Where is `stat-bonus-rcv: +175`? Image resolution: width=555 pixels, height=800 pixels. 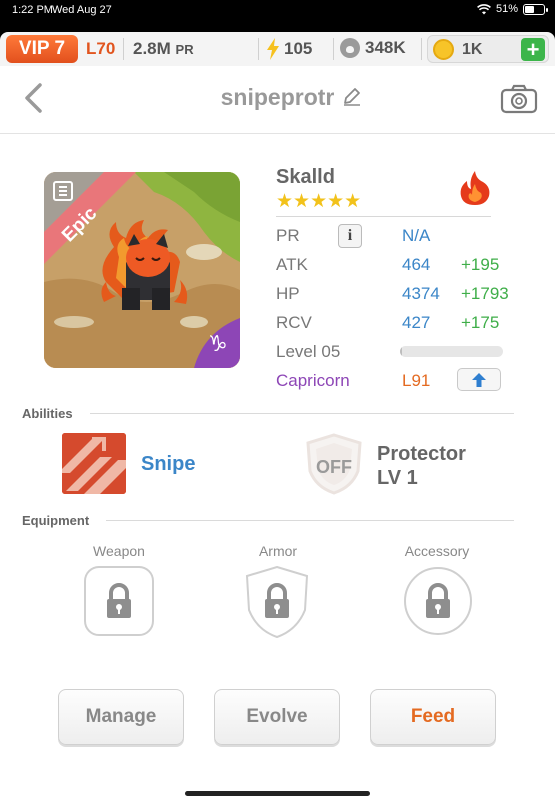 stat-bonus-rcv: +175 is located at coordinates (480, 322).